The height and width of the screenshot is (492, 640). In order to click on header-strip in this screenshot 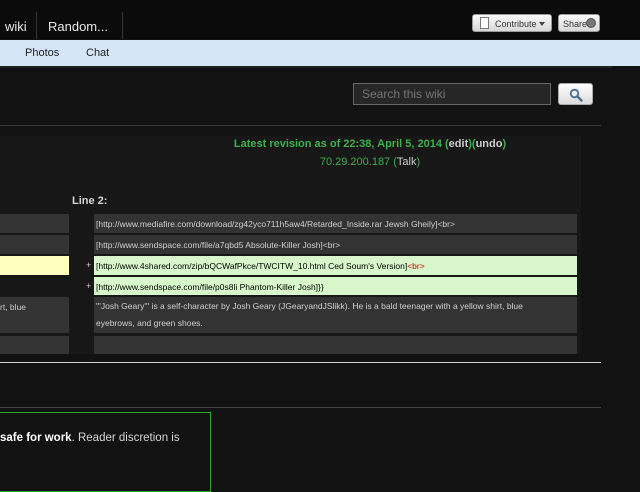, I will do `click(306, 67)`.